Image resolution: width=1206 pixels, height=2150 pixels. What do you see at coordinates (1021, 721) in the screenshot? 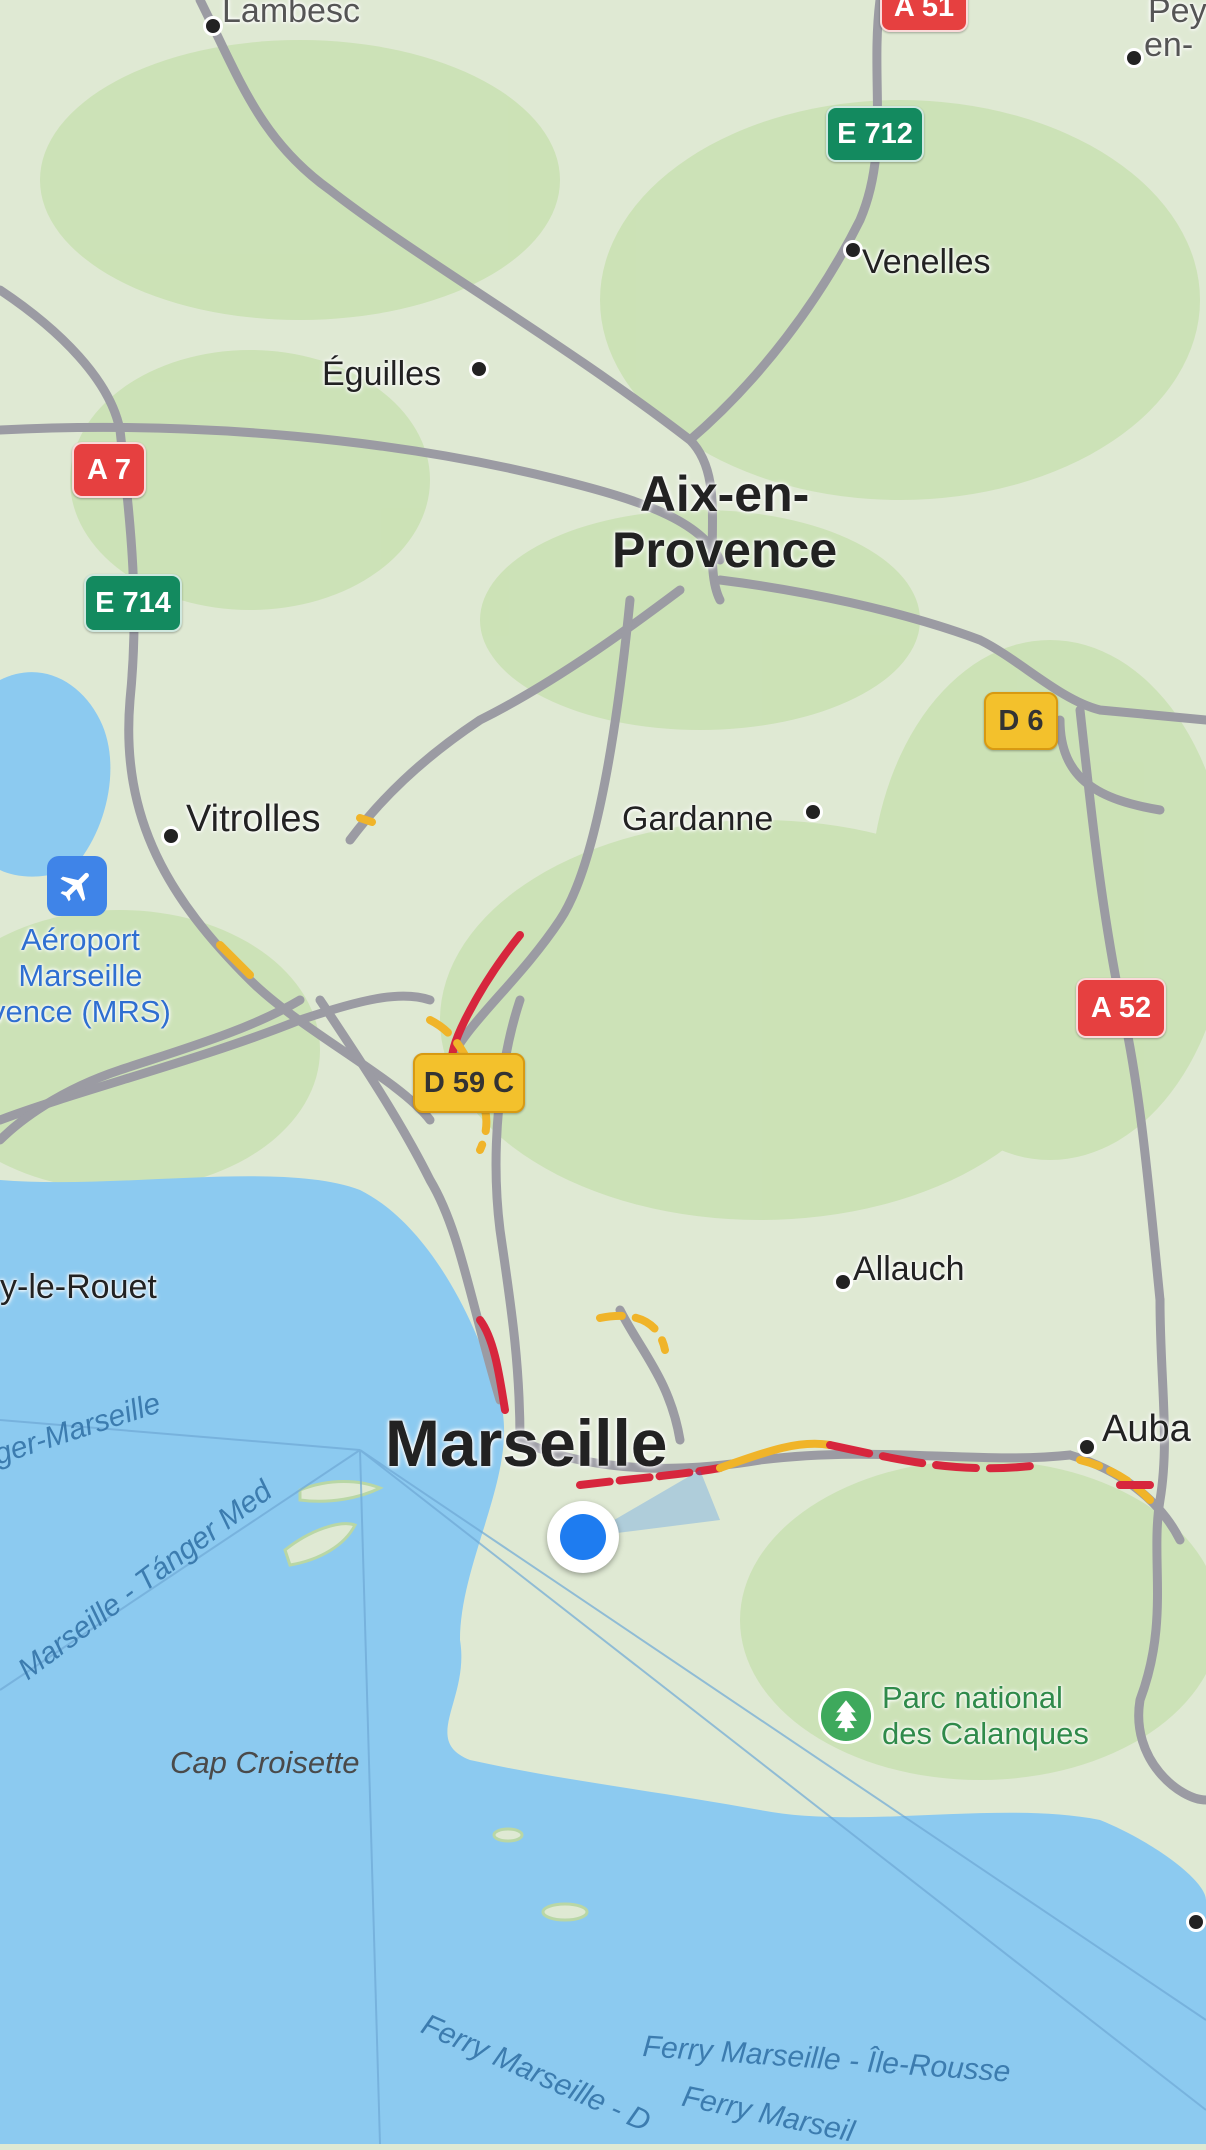
I see `shield-d6: D 6` at bounding box center [1021, 721].